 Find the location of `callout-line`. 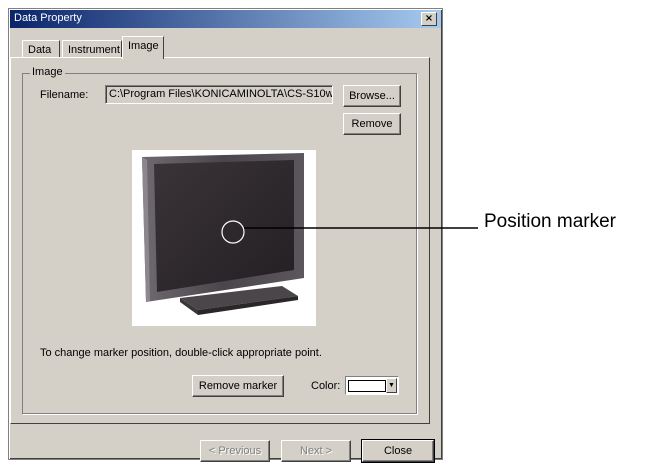

callout-line is located at coordinates (361, 228).